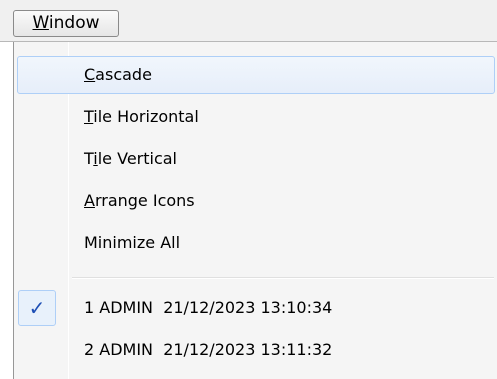  Describe the element at coordinates (40, 23) in the screenshot. I see `window-menu-mnemonic: W` at that location.